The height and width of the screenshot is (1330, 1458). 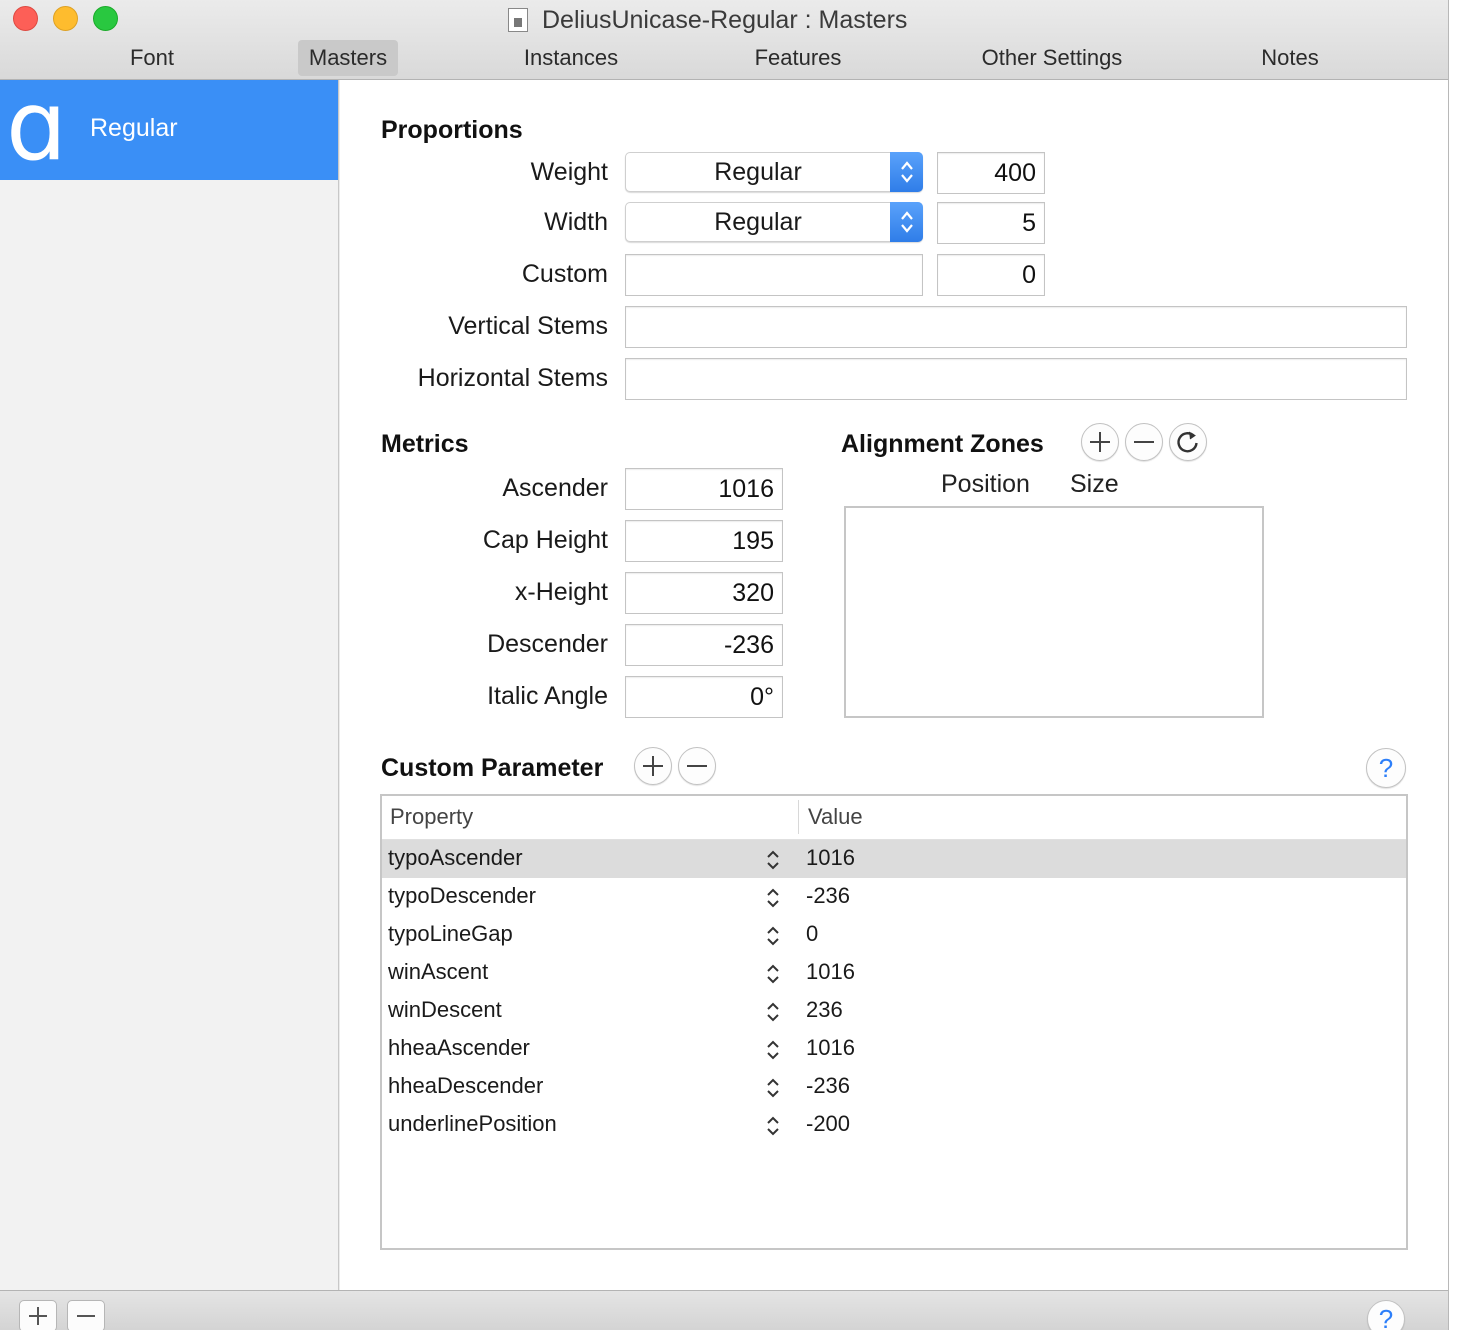 I want to click on remove-zone-button, so click(x=1144, y=442).